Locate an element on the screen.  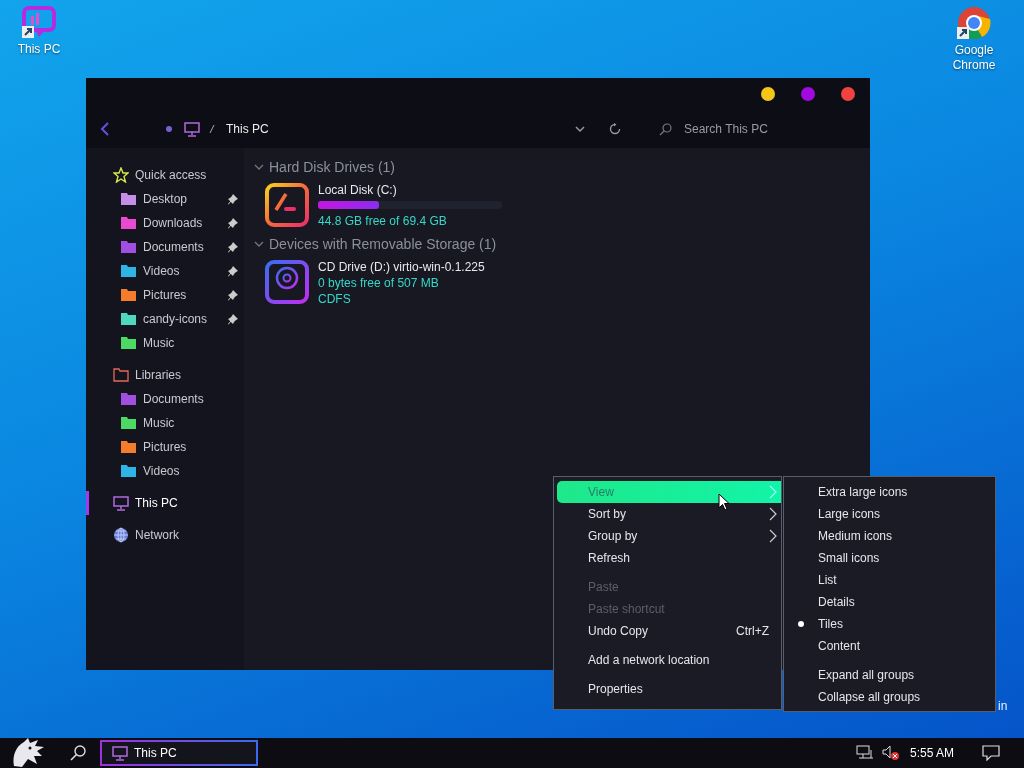
group-header: Devices with Removable Storage (1) is located at coordinates (562, 244).